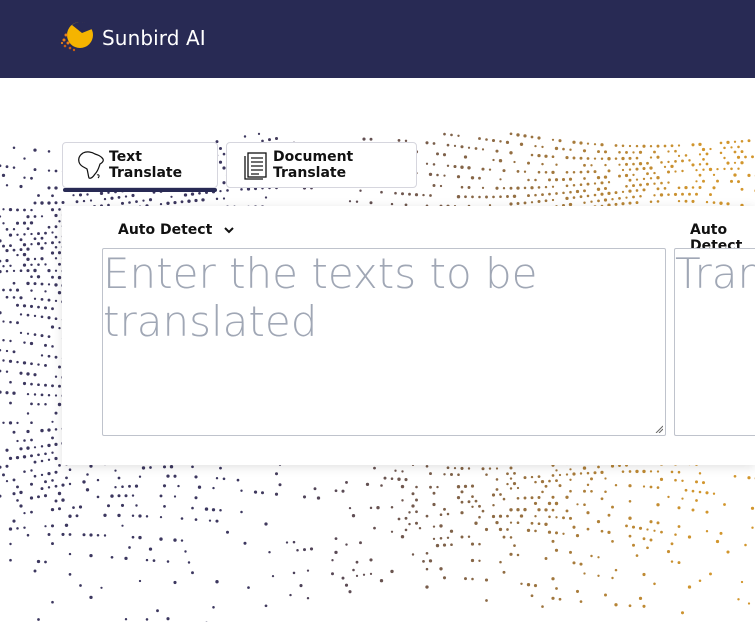  Describe the element at coordinates (321, 165) in the screenshot. I see `tab-document-translate: Document Translate` at that location.